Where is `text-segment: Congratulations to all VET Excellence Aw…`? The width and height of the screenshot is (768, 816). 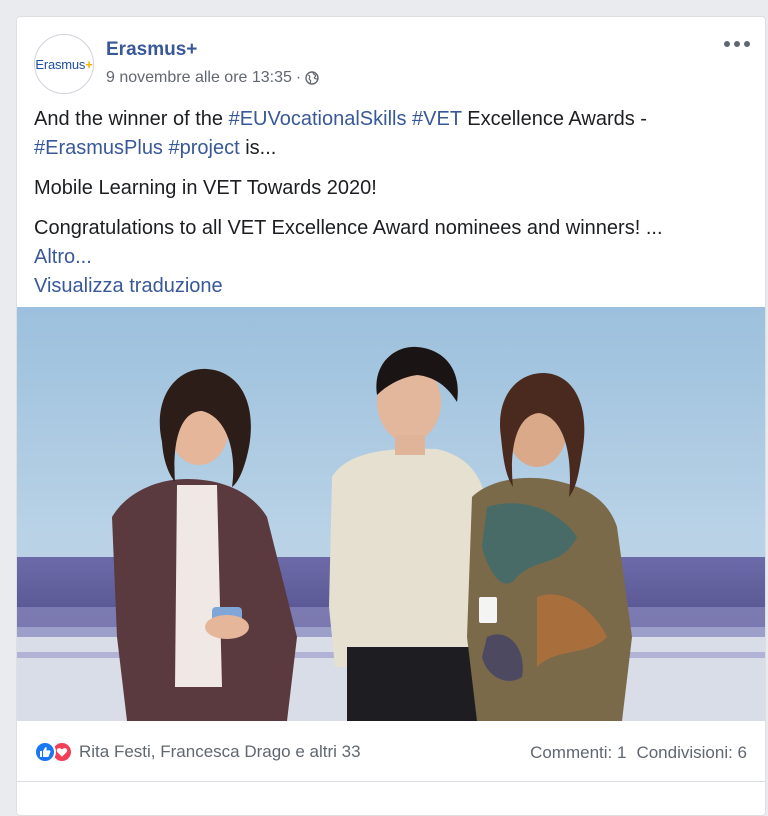
text-segment: Congratulations to all VET Excellence Aw… is located at coordinates (348, 228).